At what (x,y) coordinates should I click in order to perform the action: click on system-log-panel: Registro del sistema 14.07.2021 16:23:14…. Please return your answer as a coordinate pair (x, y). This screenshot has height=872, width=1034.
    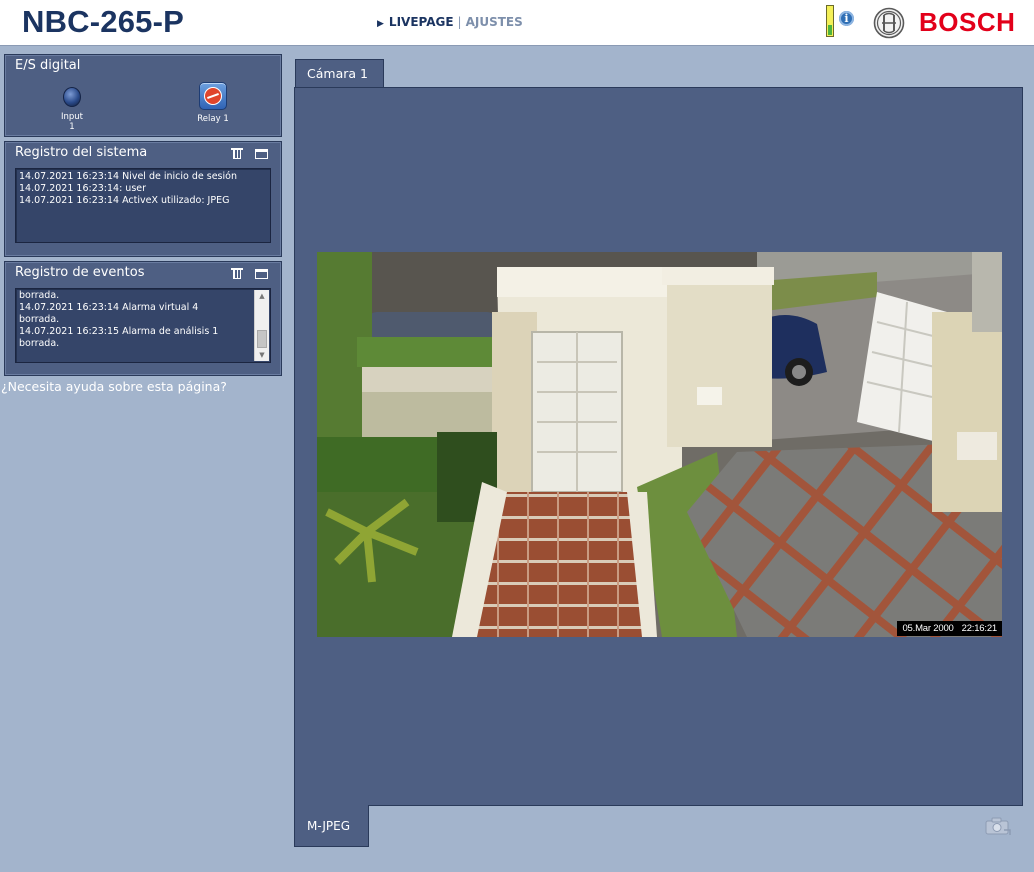
    Looking at the image, I should click on (143, 199).